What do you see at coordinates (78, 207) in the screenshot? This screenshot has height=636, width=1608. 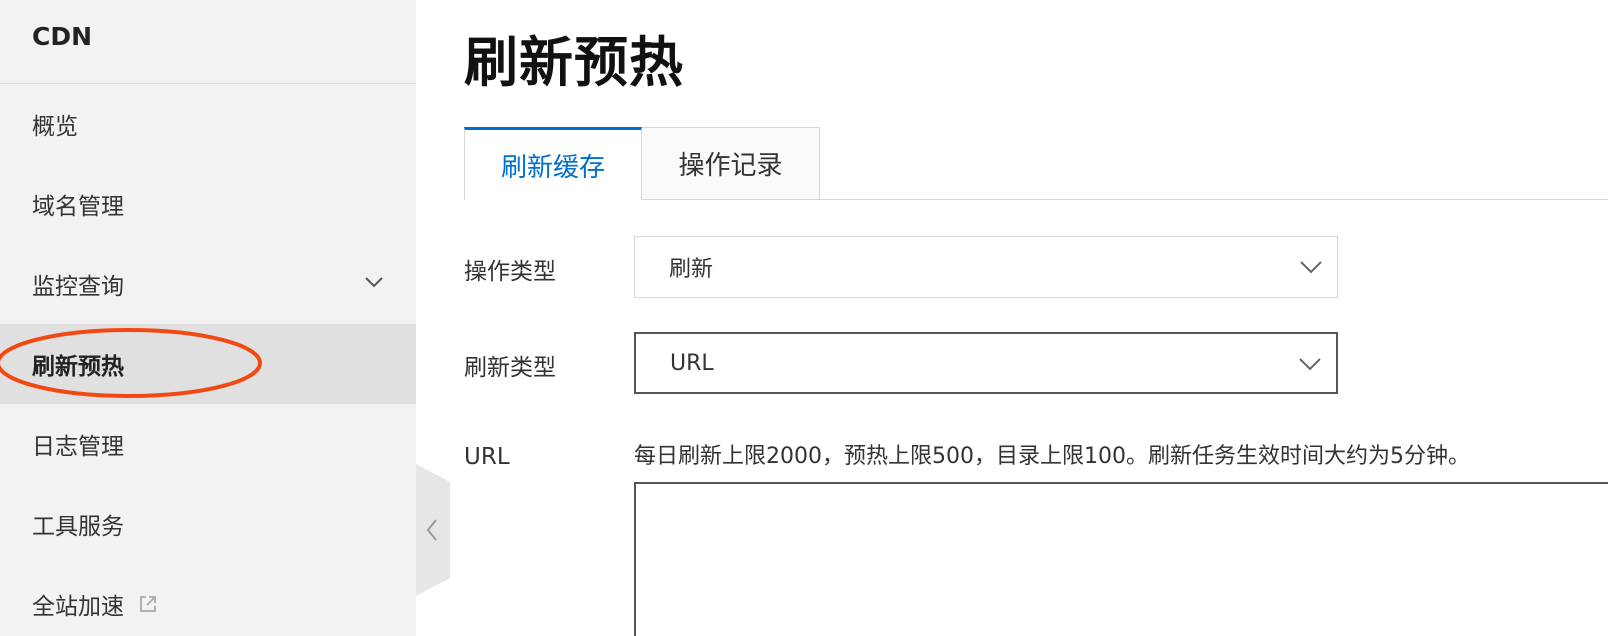 I see `sidebar-item-label: 域名管理` at bounding box center [78, 207].